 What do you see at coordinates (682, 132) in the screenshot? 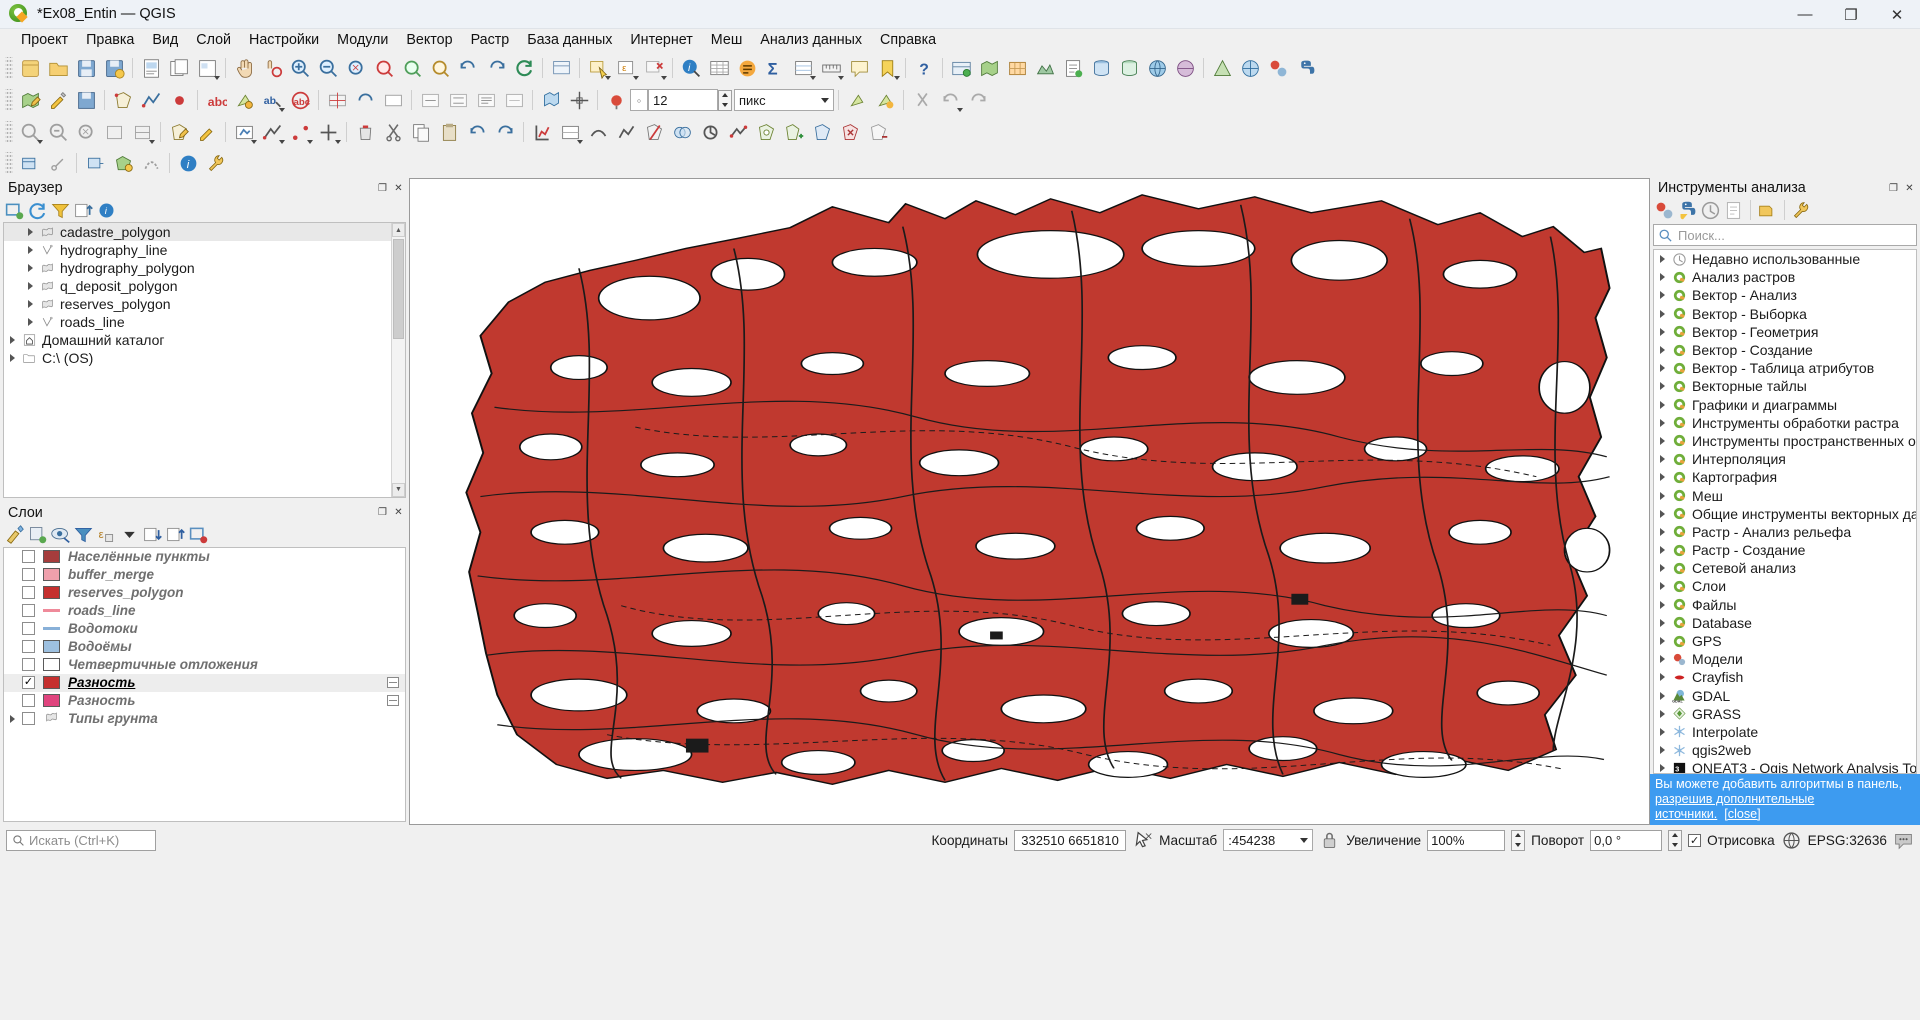
I see `merge-features-button` at bounding box center [682, 132].